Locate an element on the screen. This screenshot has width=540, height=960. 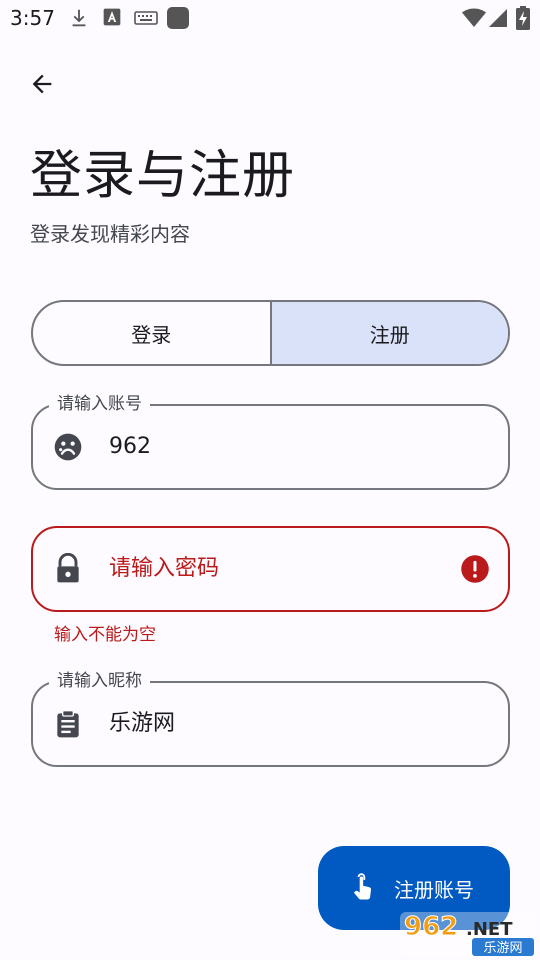
status-time: 3:57 is located at coordinates (32, 18).